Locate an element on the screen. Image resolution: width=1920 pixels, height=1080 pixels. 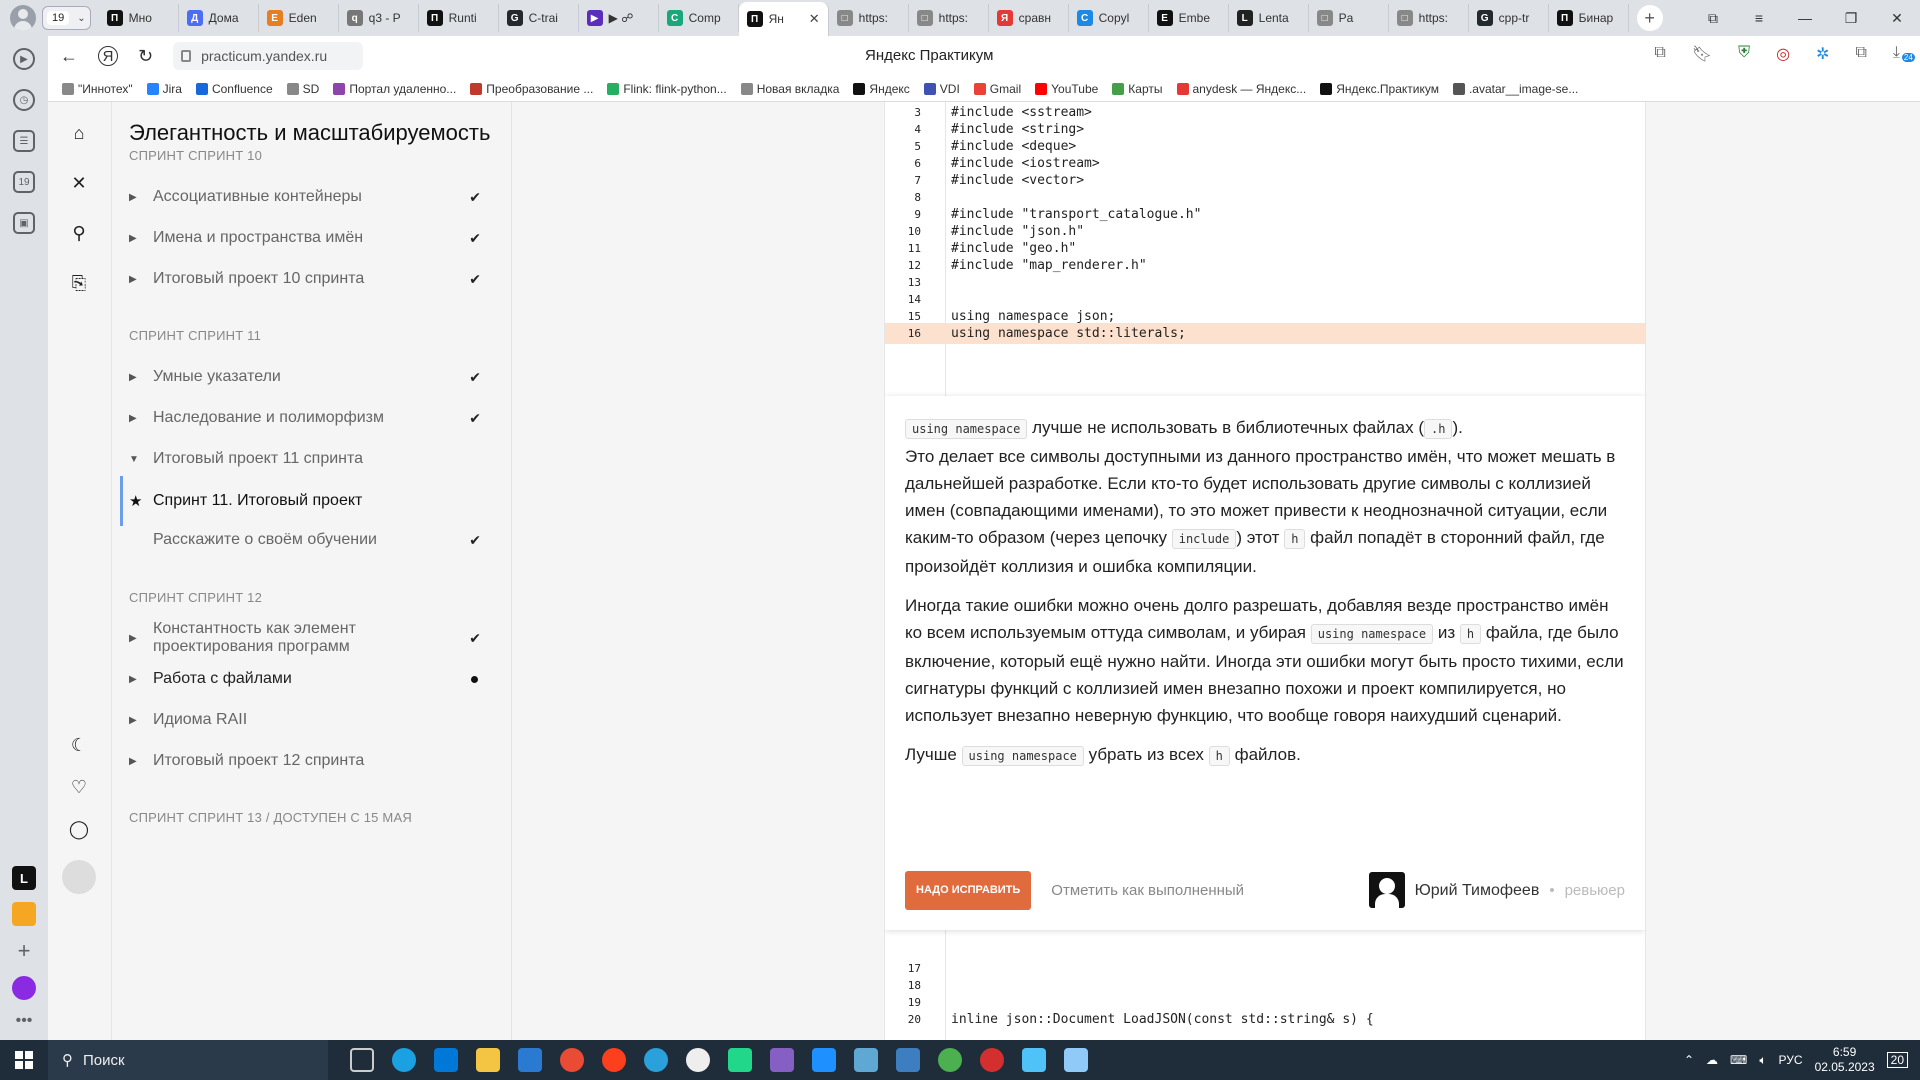
toc-lesson: ▶ Ассоциативные контейнеры ✔ is located at coordinates (319, 197).